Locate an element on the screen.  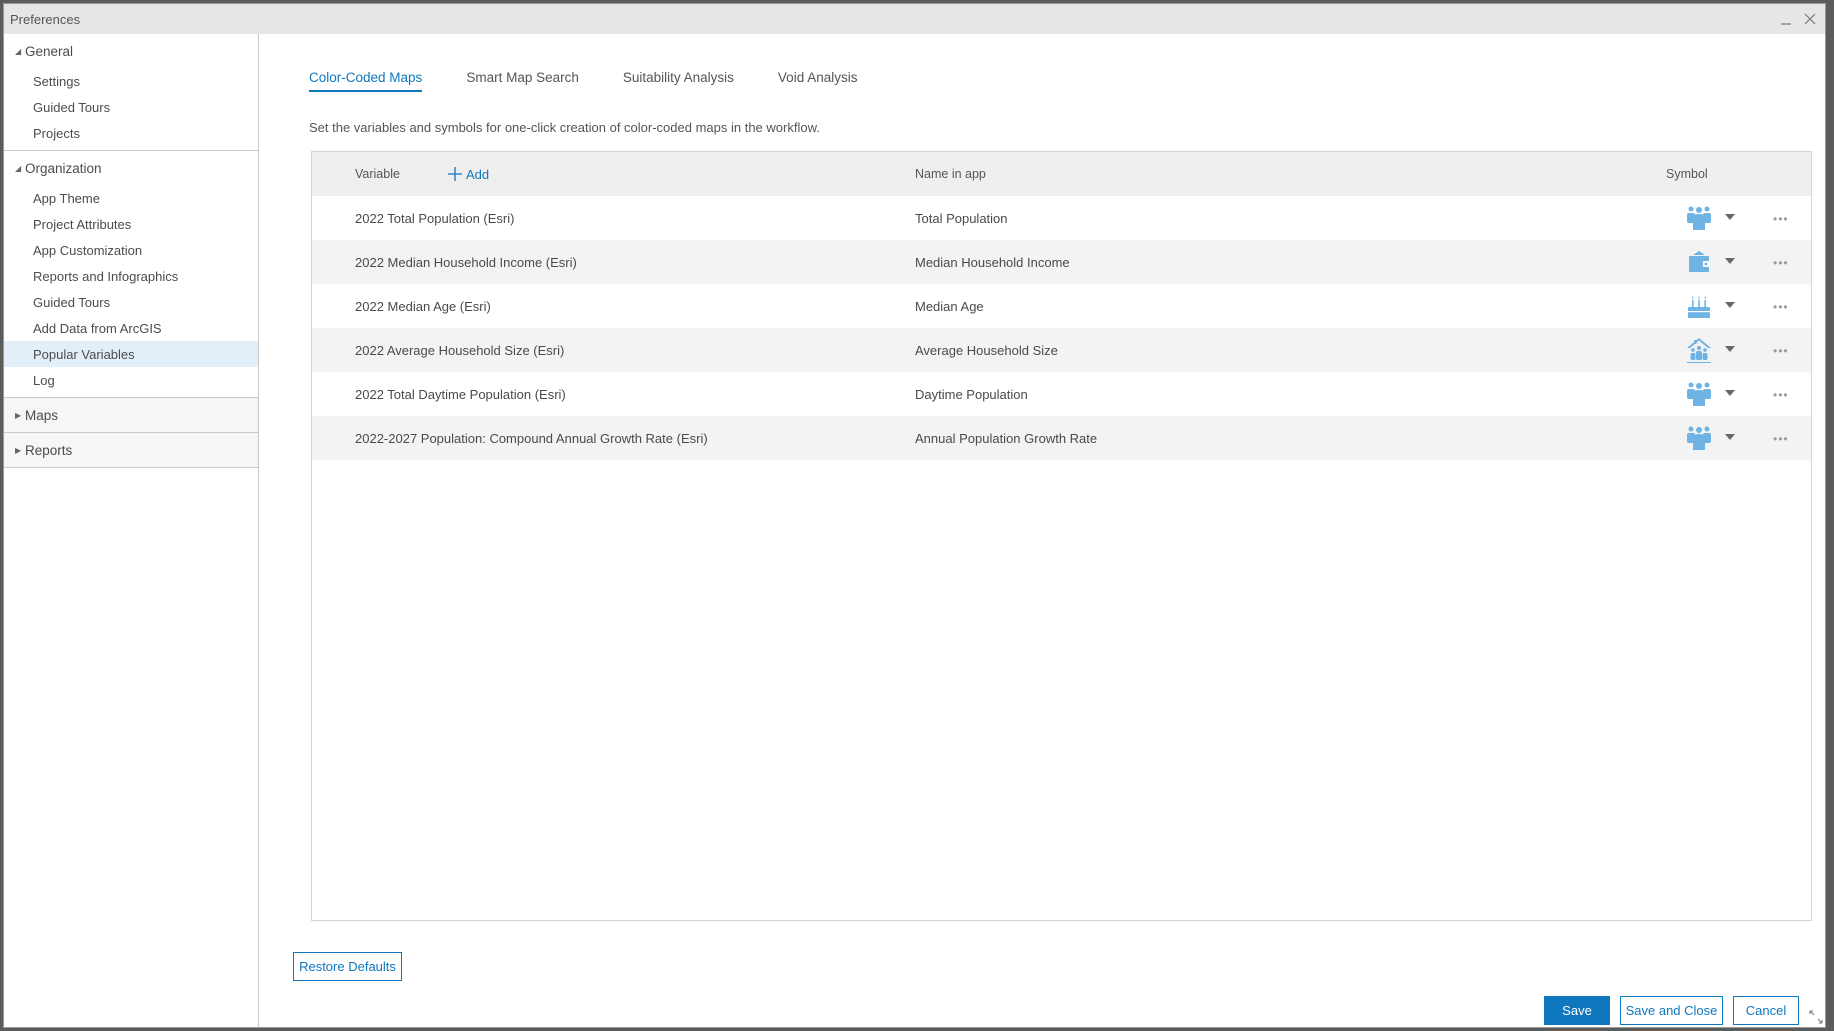
group-label: General is located at coordinates (49, 51).